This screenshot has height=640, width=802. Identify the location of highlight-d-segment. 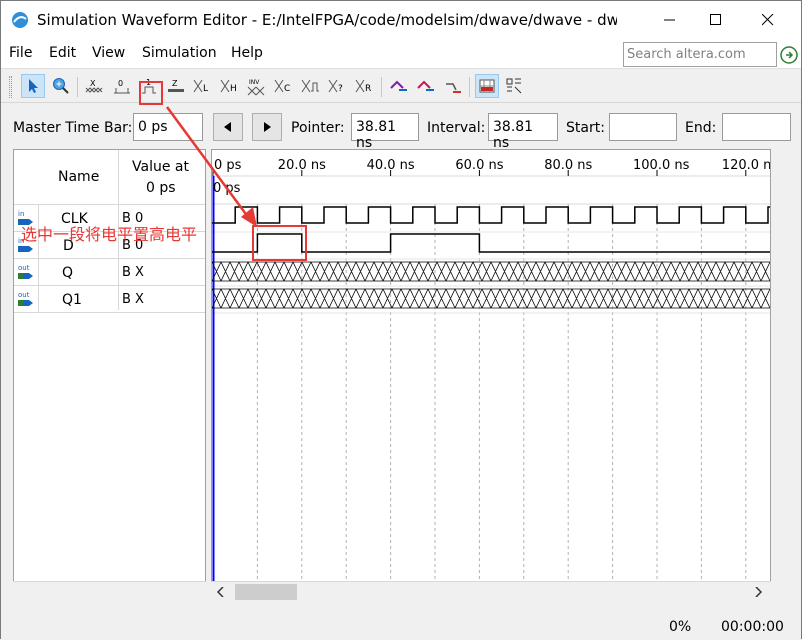
(279, 243).